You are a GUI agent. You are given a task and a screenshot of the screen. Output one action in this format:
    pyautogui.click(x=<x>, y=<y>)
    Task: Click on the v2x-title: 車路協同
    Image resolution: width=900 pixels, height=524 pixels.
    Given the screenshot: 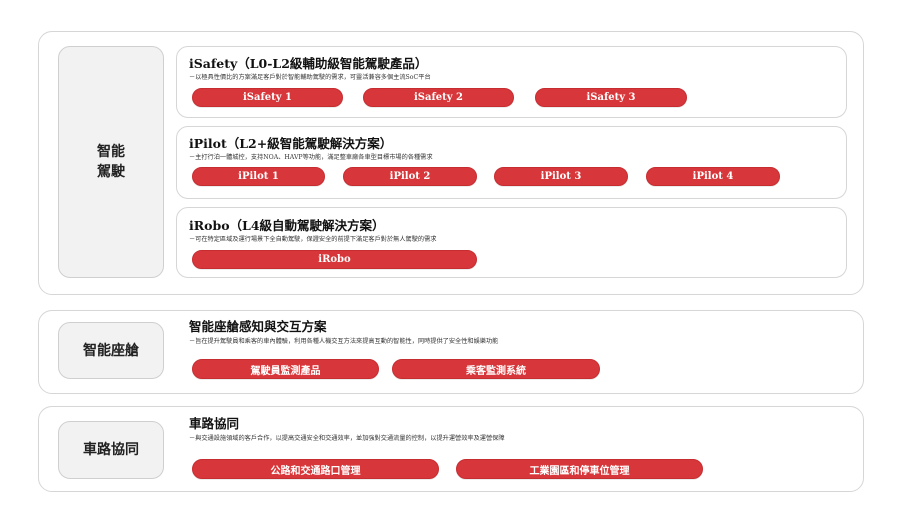 What is the action you would take?
    pyautogui.click(x=214, y=423)
    